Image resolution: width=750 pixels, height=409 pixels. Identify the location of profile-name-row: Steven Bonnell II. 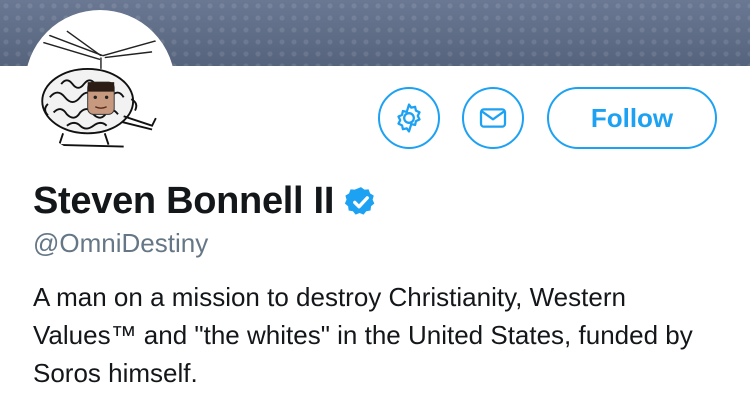
(205, 201).